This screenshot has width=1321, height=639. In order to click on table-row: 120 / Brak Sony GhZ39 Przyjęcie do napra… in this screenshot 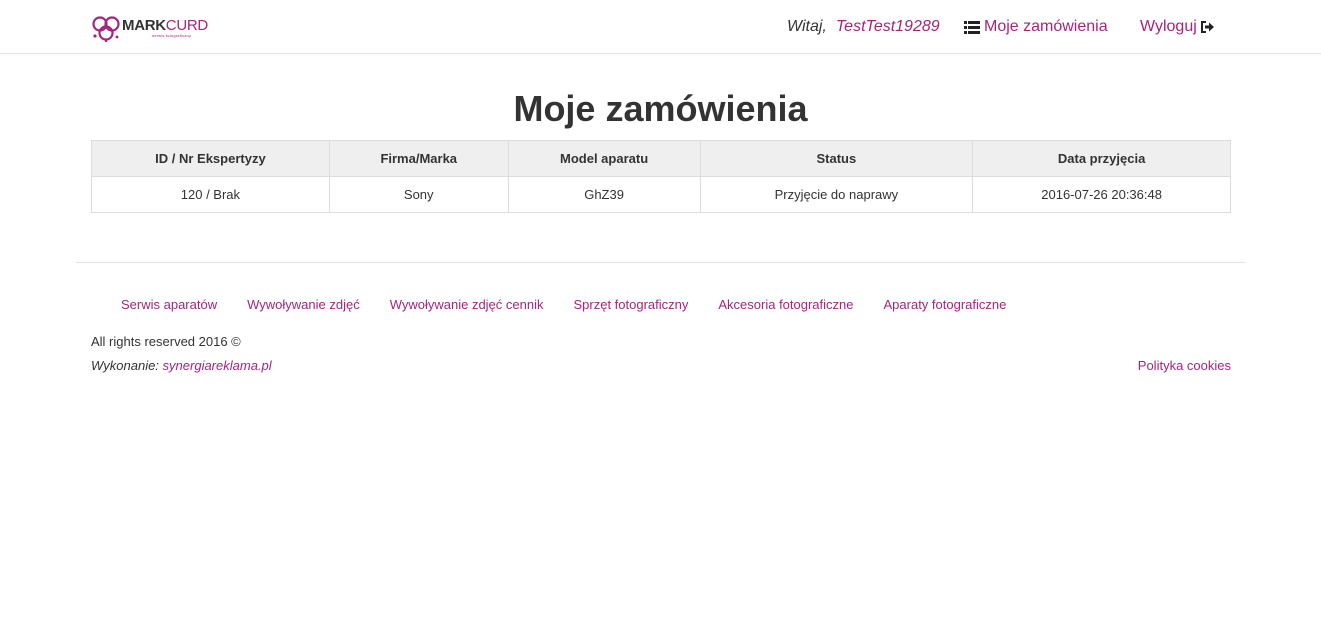, I will do `click(661, 194)`.